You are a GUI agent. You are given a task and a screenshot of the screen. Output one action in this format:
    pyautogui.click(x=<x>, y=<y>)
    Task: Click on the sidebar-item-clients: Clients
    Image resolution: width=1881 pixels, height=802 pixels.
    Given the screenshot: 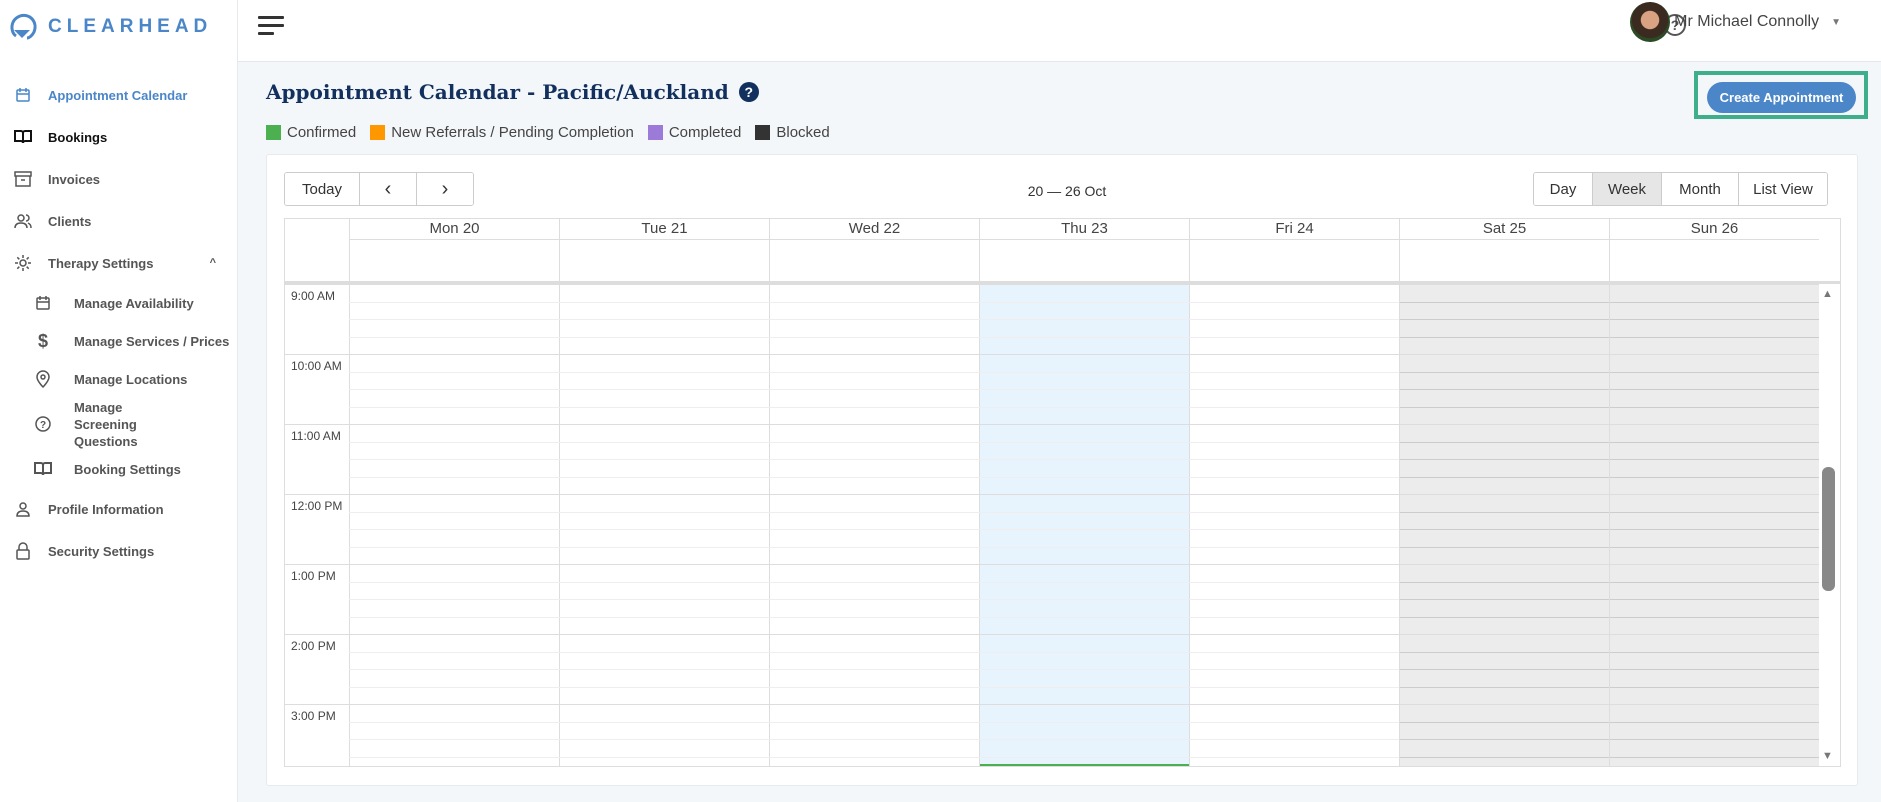 What is the action you would take?
    pyautogui.click(x=119, y=221)
    